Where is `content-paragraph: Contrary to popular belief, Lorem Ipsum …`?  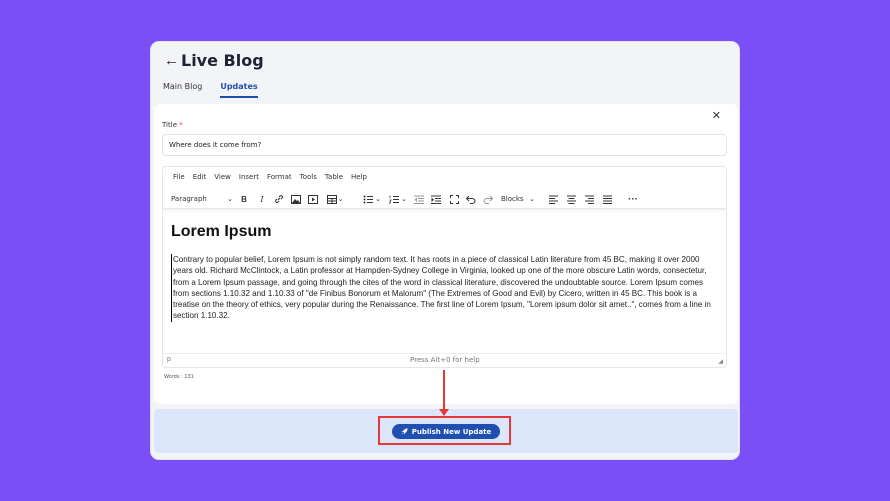 content-paragraph: Contrary to popular belief, Lorem Ipsum … is located at coordinates (445, 288).